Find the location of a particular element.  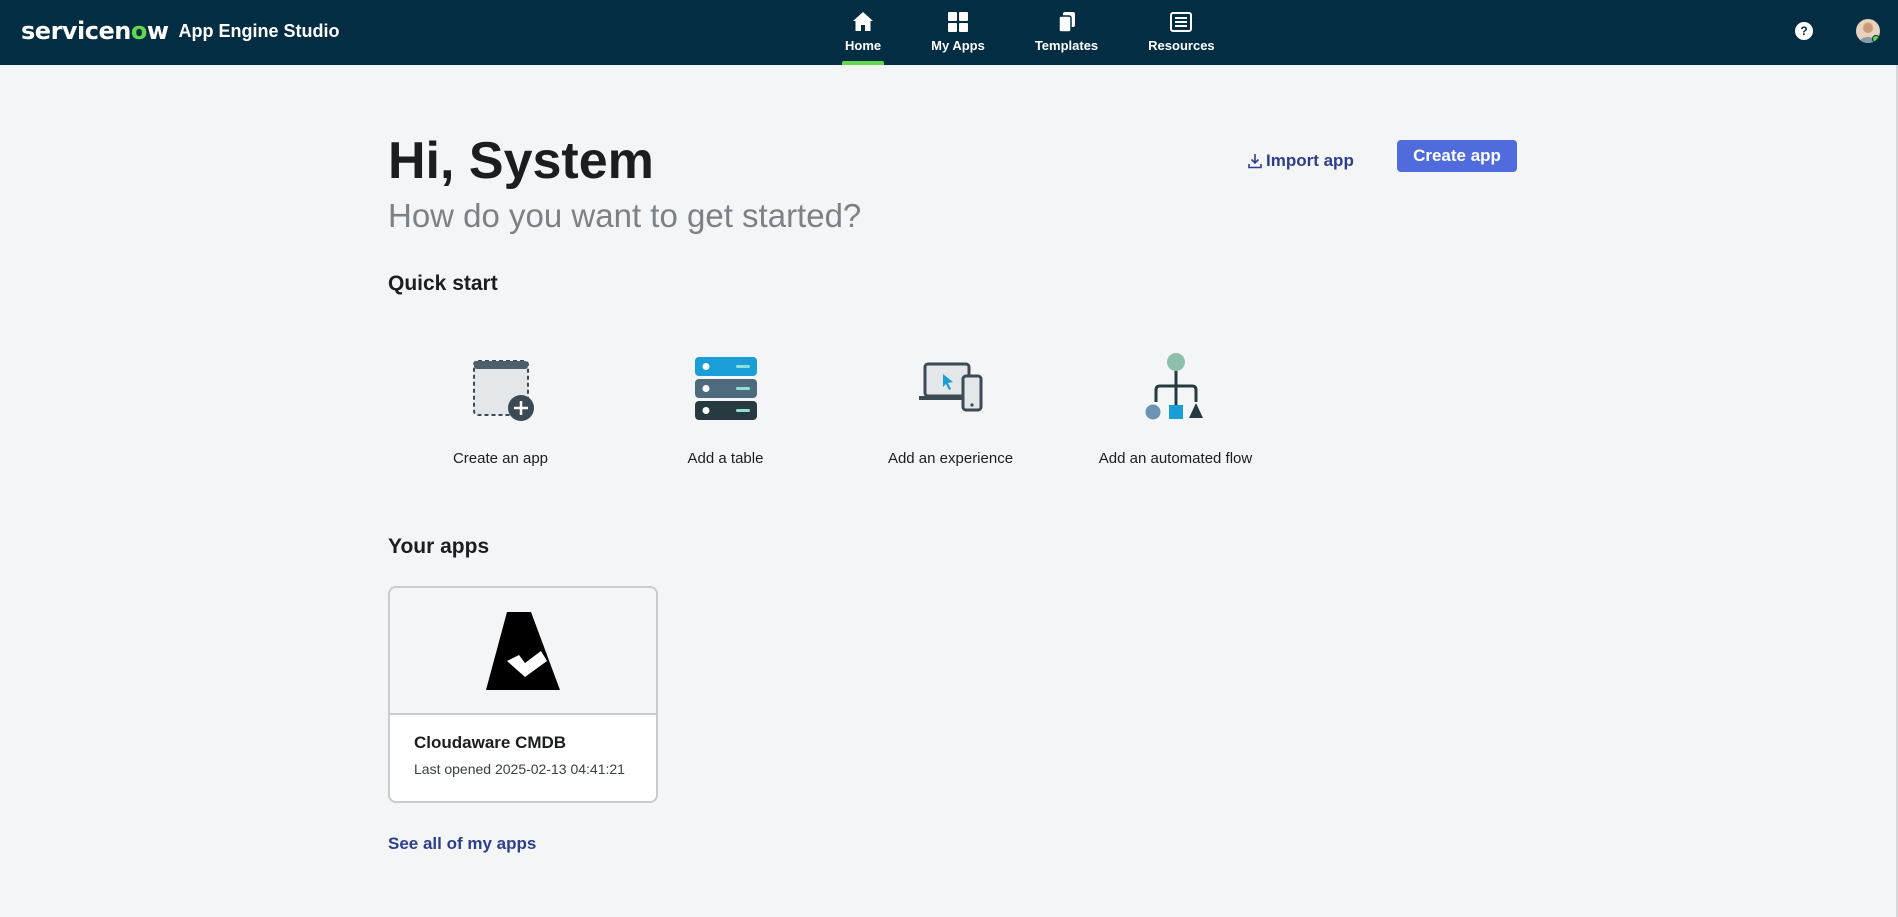

page-title: Hi, System is located at coordinates (521, 161).